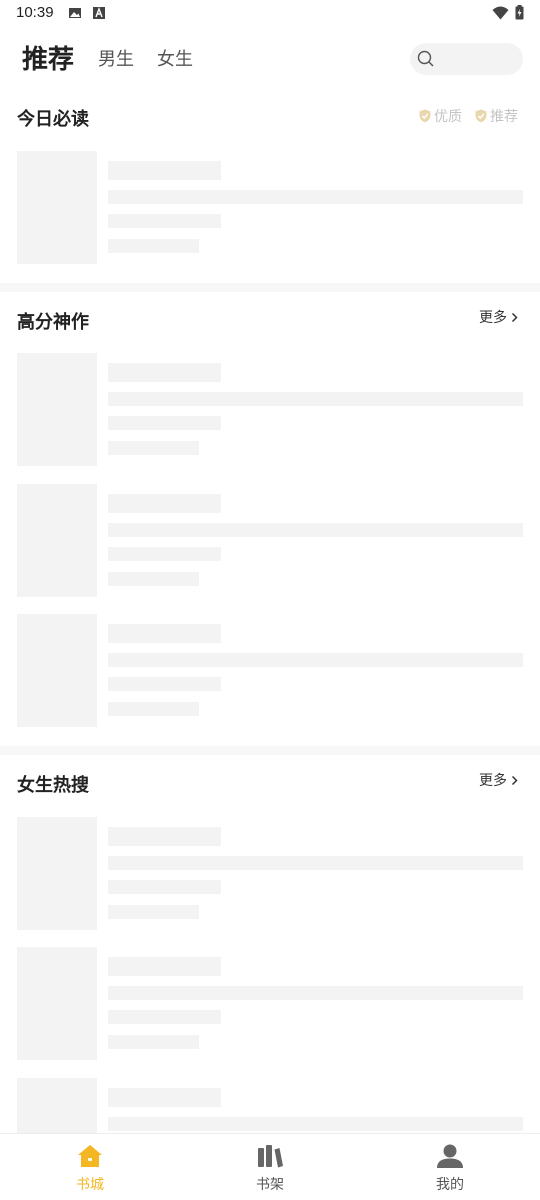 The image size is (540, 1200). I want to click on nav-item-profile: 我的, so click(450, 1167).